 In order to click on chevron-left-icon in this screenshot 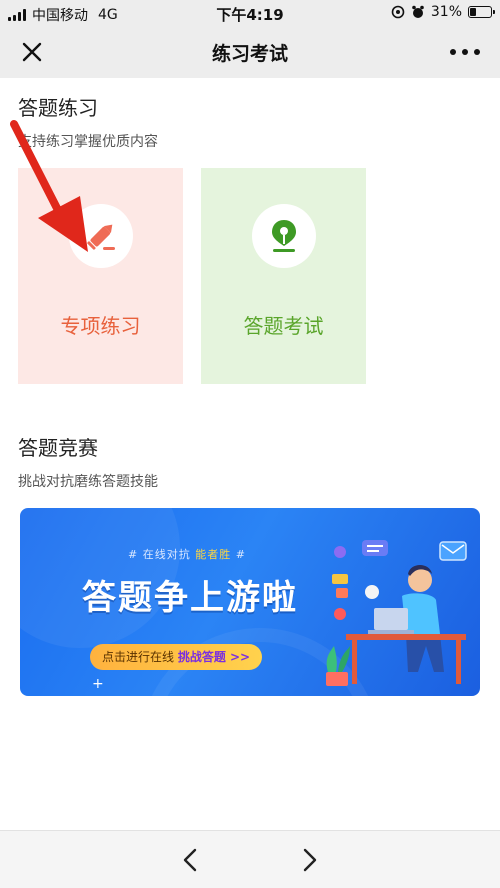, I will do `click(190, 860)`.